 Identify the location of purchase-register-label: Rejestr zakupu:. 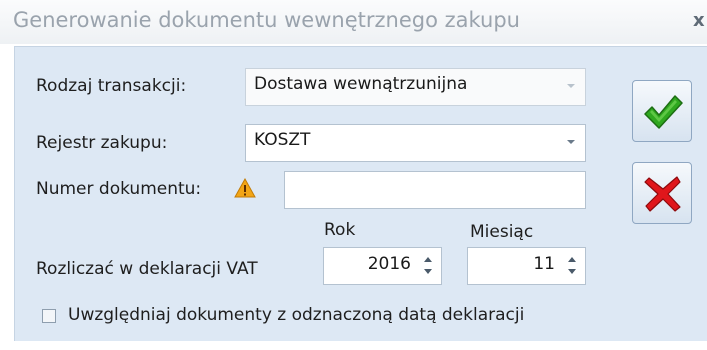
(102, 143).